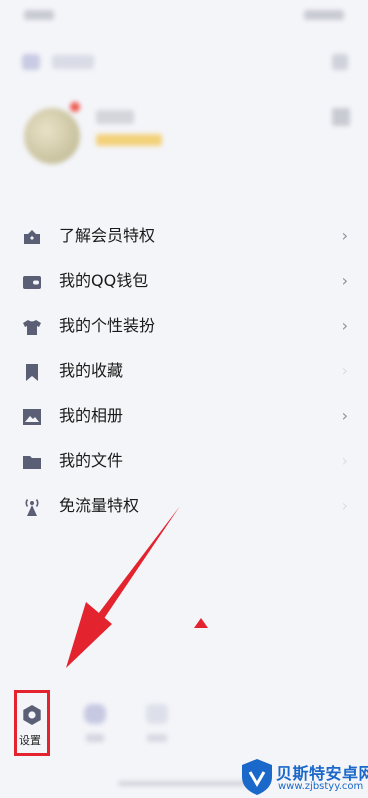 The width and height of the screenshot is (368, 798). I want to click on settings-button: 设置, so click(33, 725).